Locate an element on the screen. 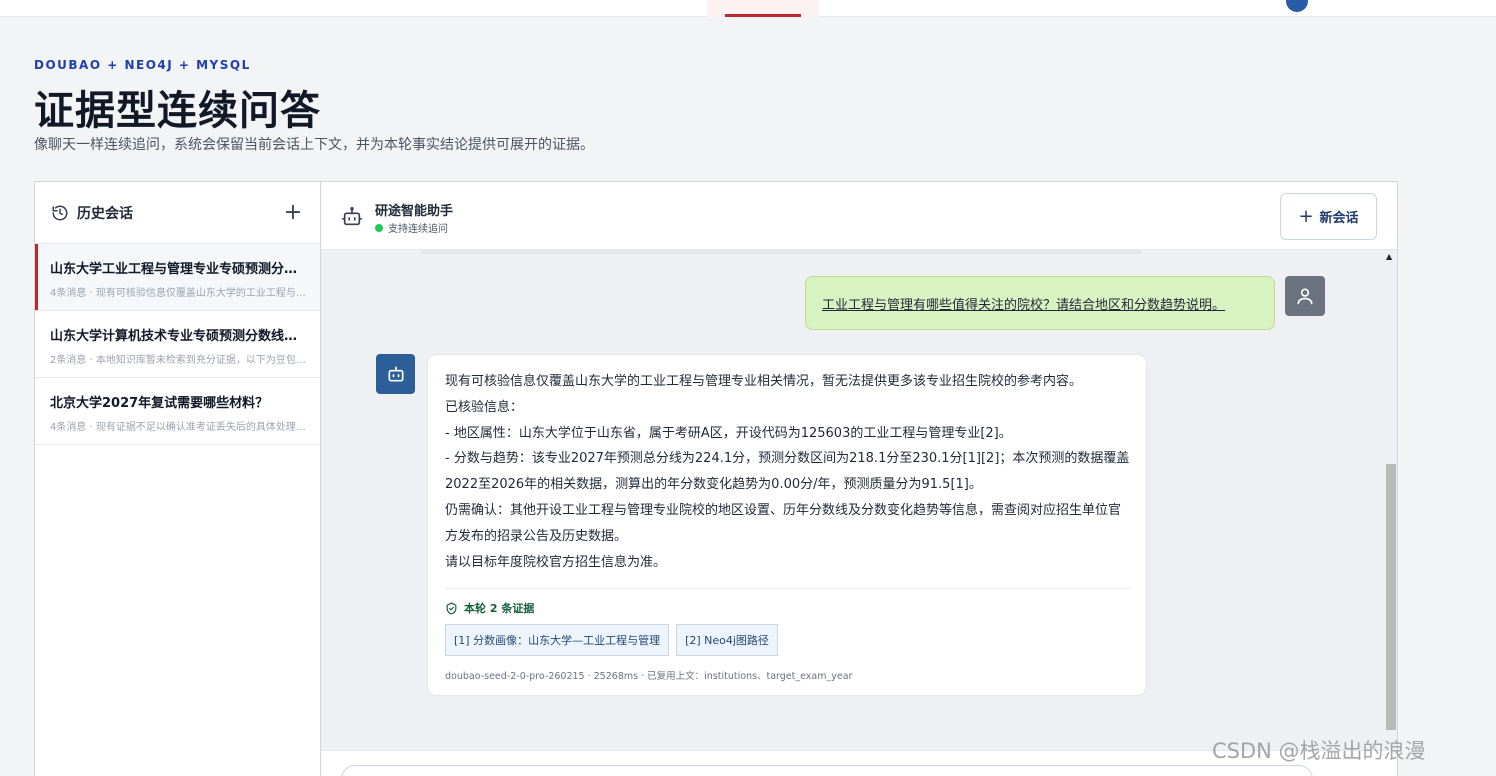 Image resolution: width=1496 pixels, height=776 pixels. evidence-chips: [1] 分数画像：山东大学—工业工程与管理 [2] Neo4j图路径 is located at coordinates (787, 640).